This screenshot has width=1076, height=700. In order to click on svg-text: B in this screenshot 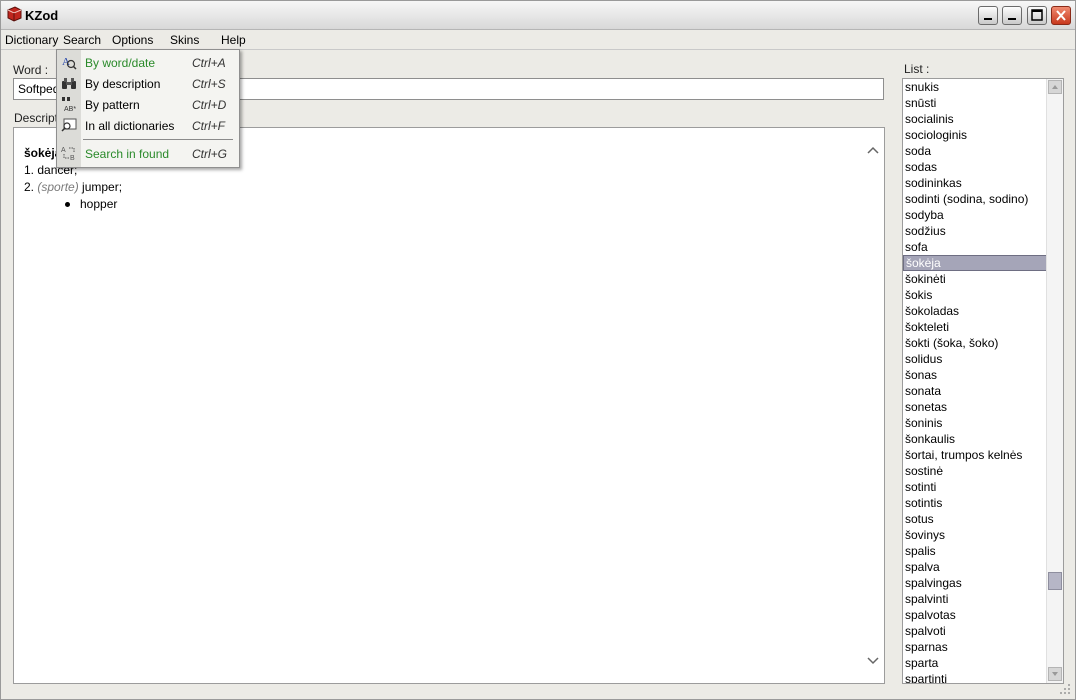, I will do `click(72, 158)`.